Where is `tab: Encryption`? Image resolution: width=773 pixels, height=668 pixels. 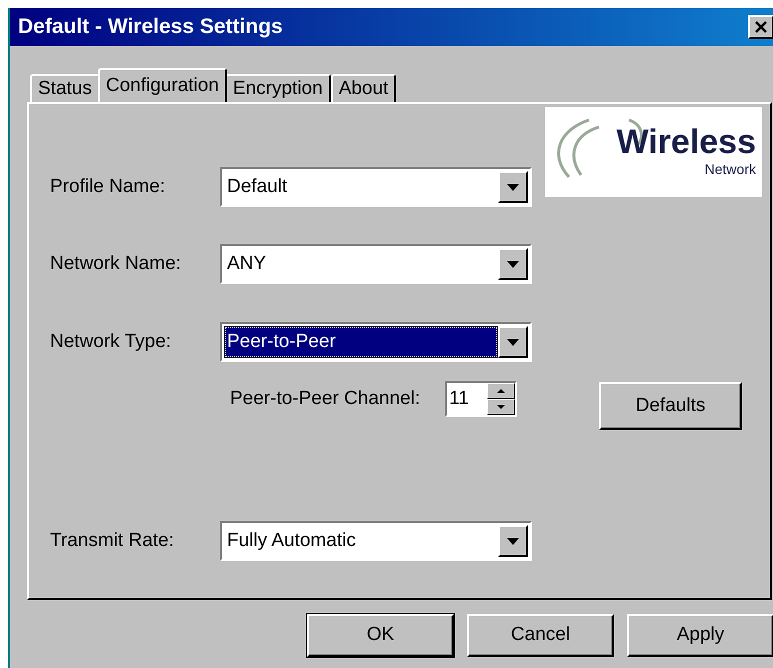
tab: Encryption is located at coordinates (277, 88).